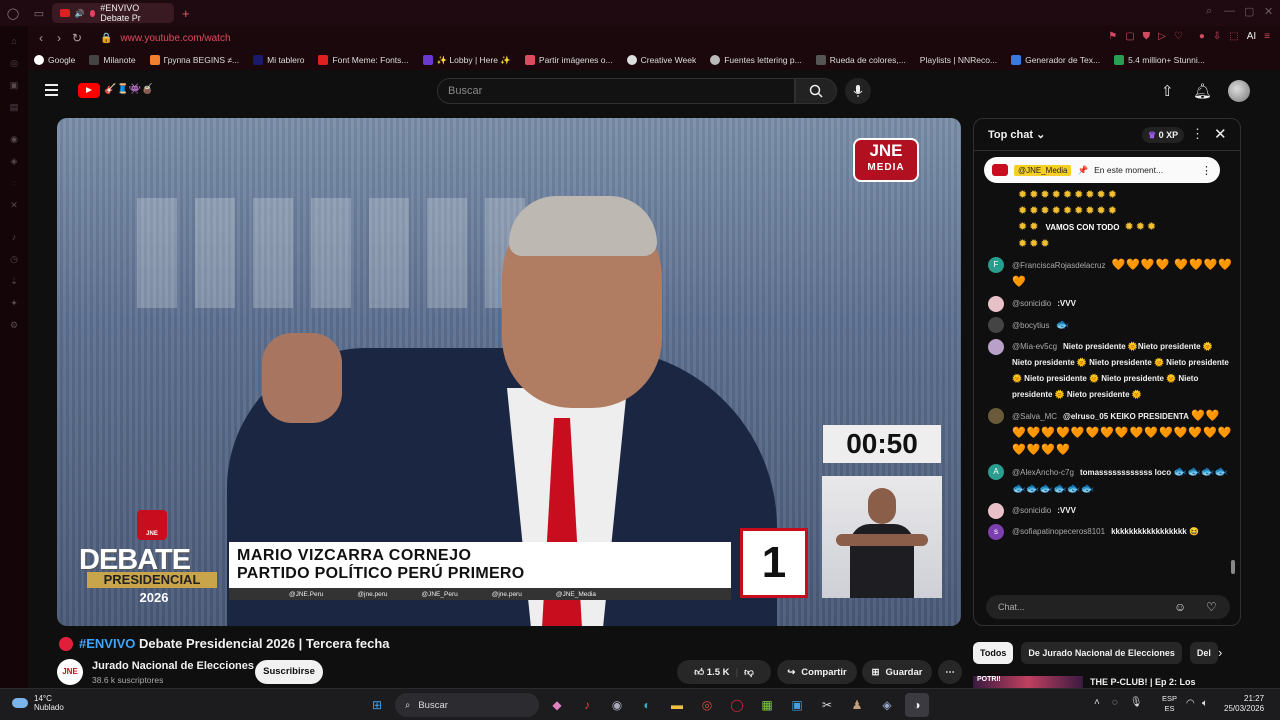 The image size is (1280, 720). I want to click on shield-icon: ⛊, so click(1147, 36).